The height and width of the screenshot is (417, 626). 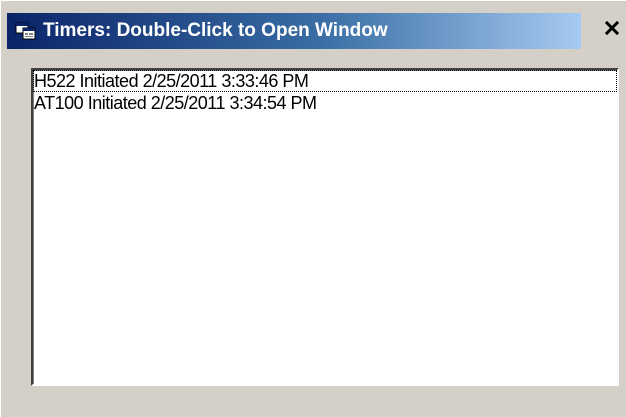 I want to click on title-bar: Timers: Double-Click to Open Window, so click(x=294, y=31).